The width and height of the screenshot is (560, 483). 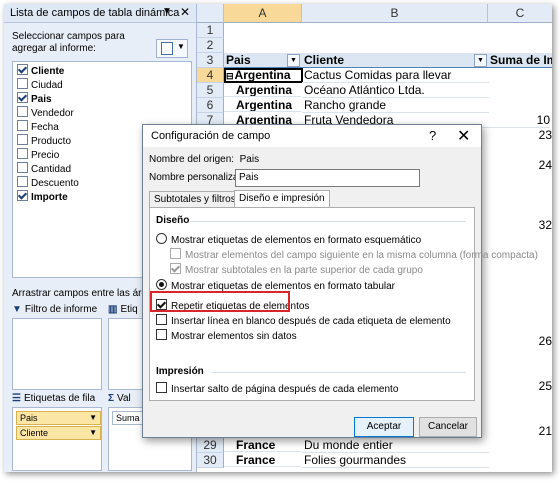 What do you see at coordinates (539, 341) in the screenshot?
I see `cell-suma: 26` at bounding box center [539, 341].